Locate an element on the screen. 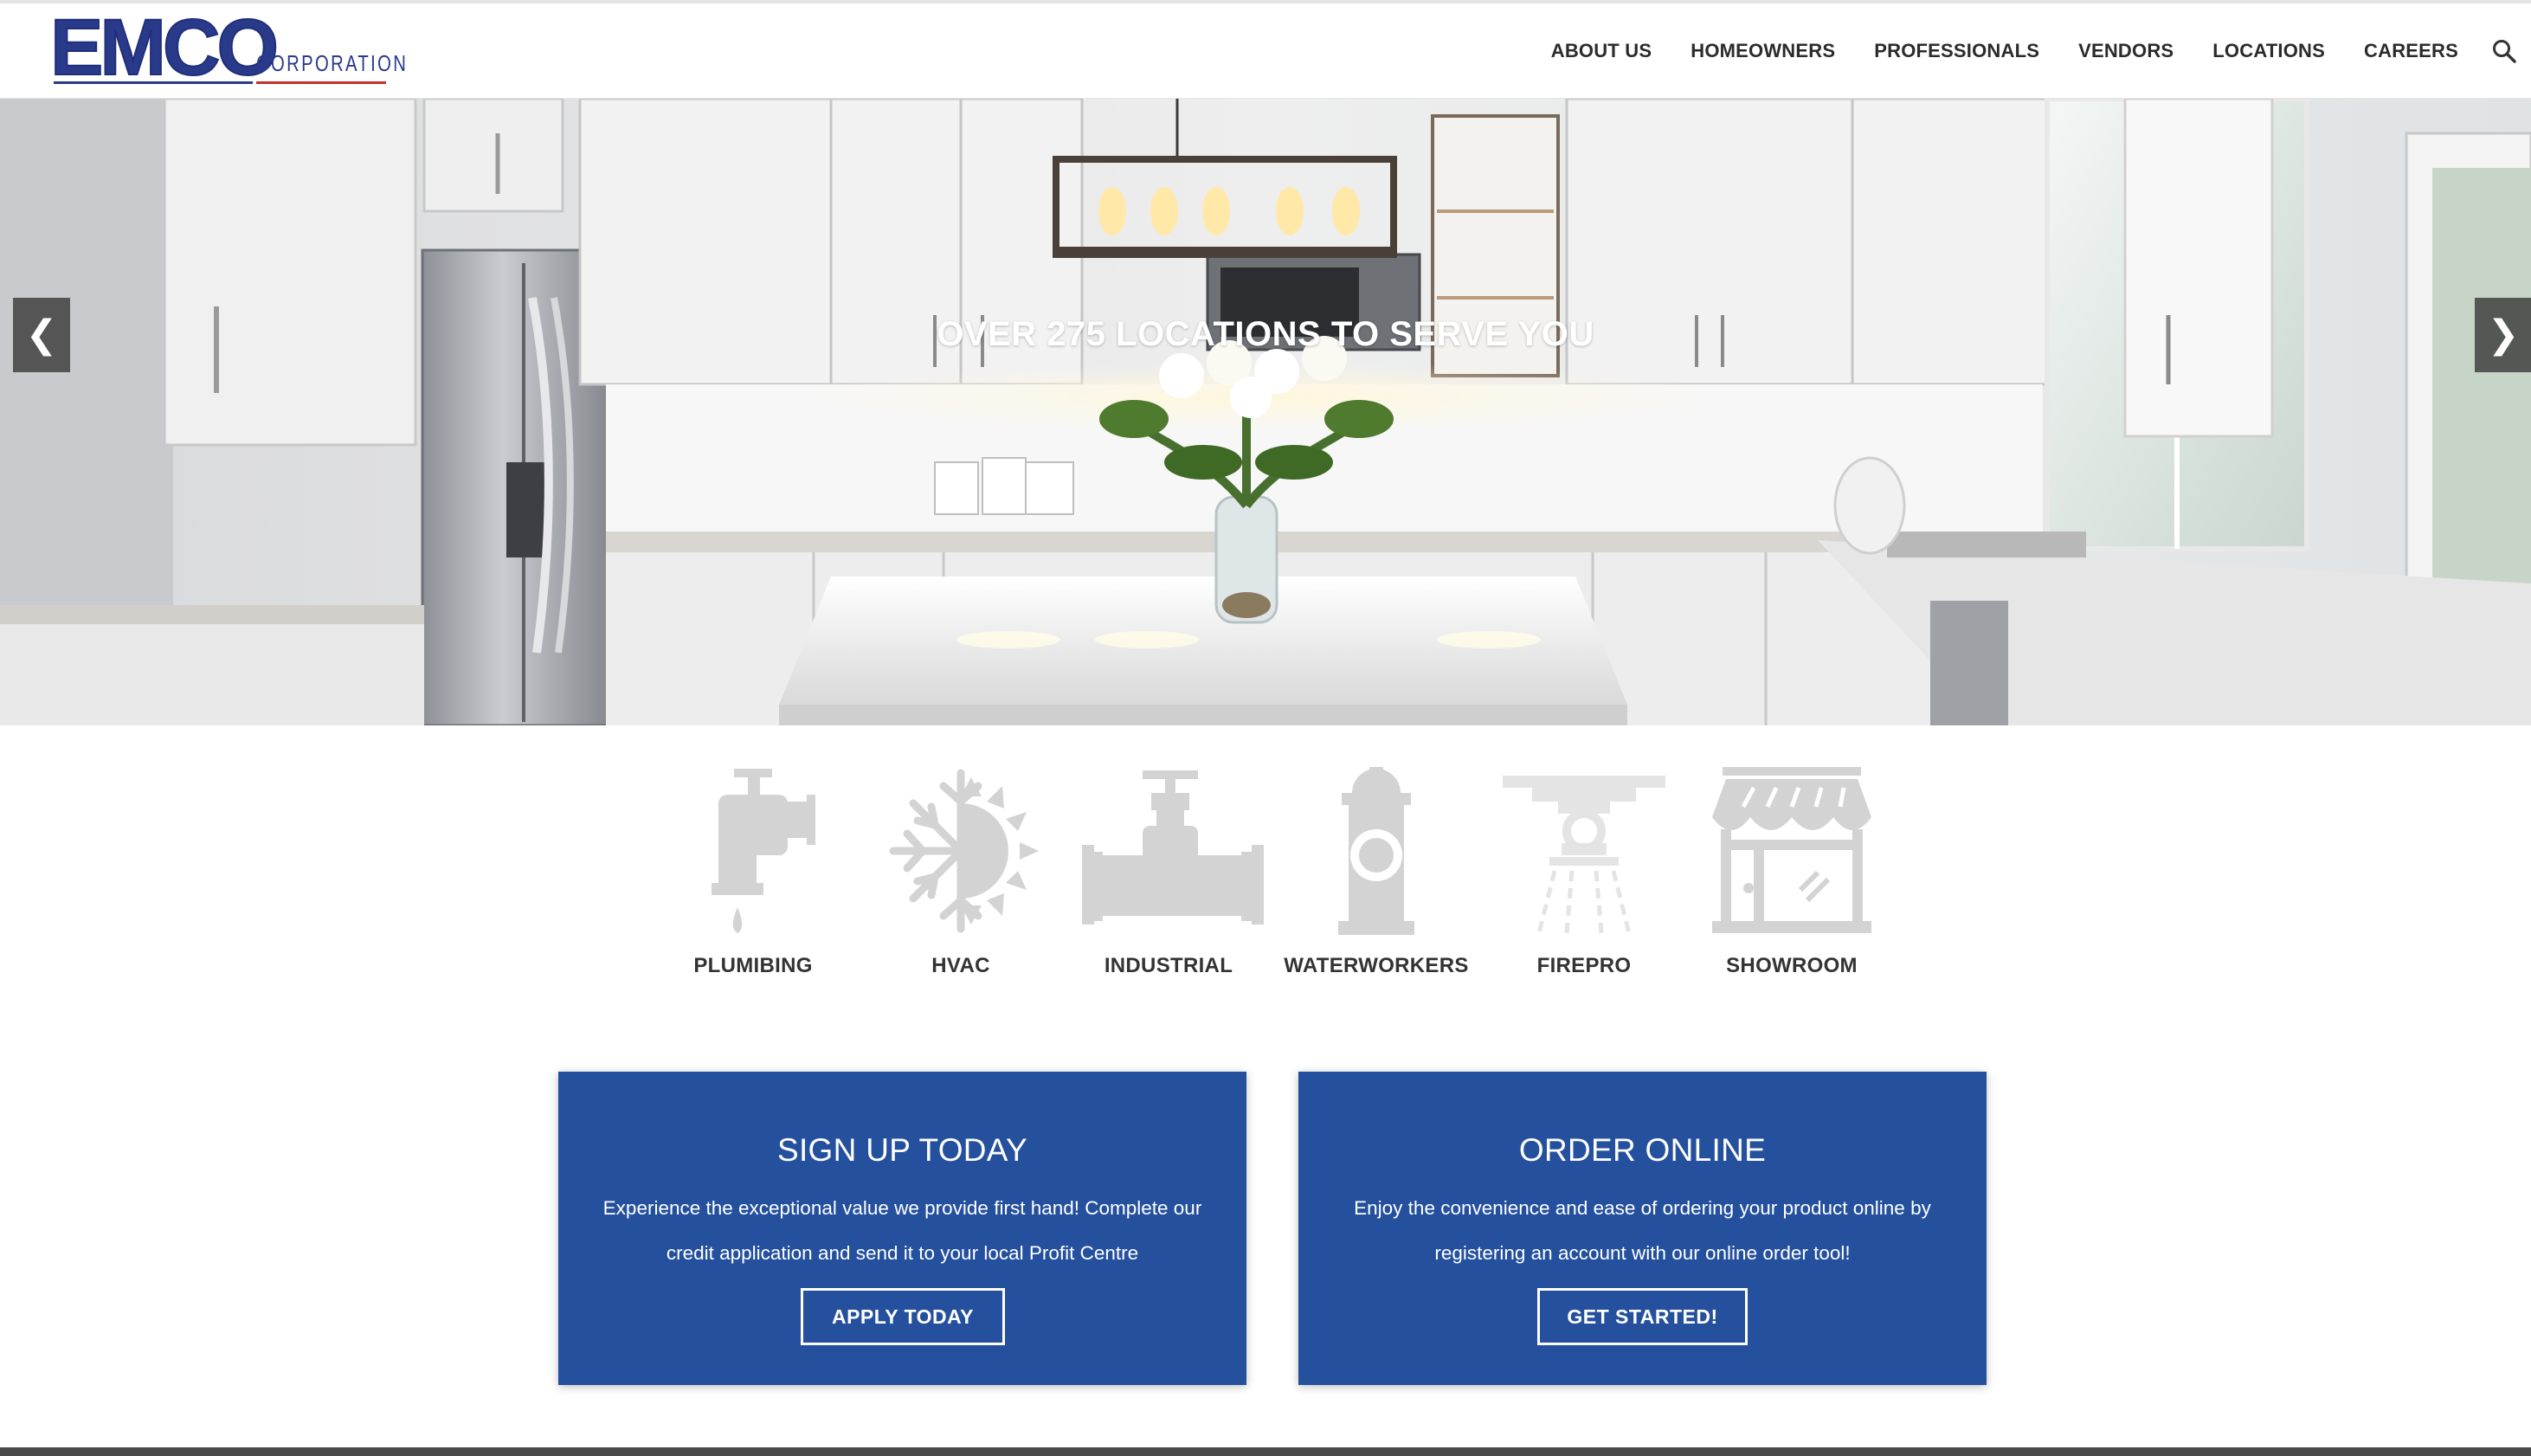 The width and height of the screenshot is (2531, 1456). slider-prev-button: ❮ is located at coordinates (41, 335).